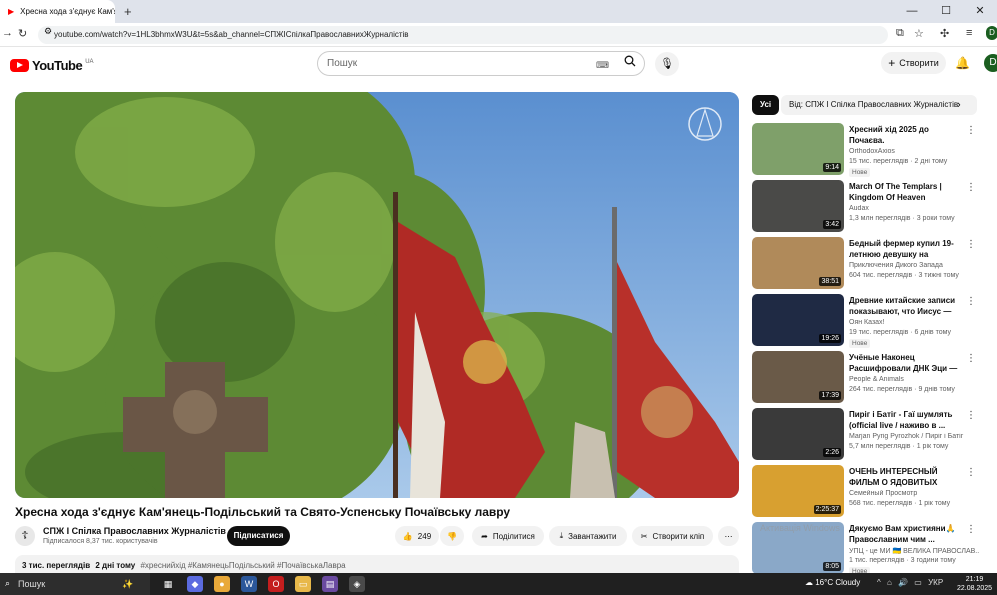  What do you see at coordinates (914, 208) in the screenshot?
I see `recommendation-channel: Audax` at bounding box center [914, 208].